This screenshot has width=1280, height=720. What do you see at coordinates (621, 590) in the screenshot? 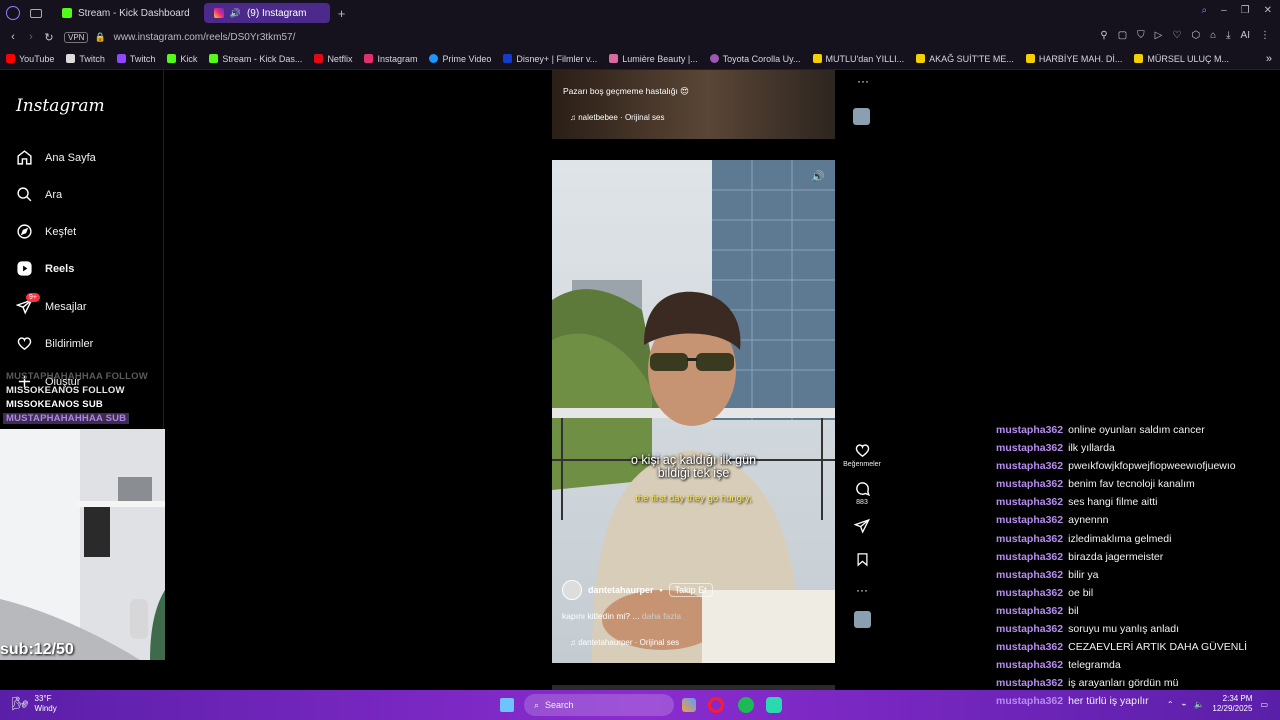
I see `author-username: dantetahaurper` at bounding box center [621, 590].